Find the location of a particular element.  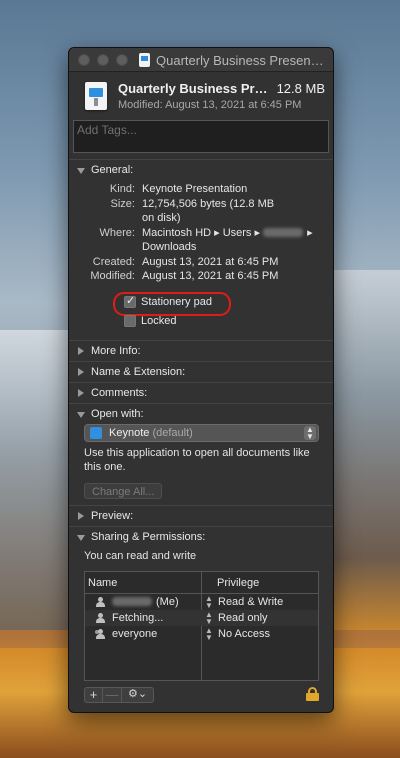

file-size: 12.8 MB is located at coordinates (300, 88).